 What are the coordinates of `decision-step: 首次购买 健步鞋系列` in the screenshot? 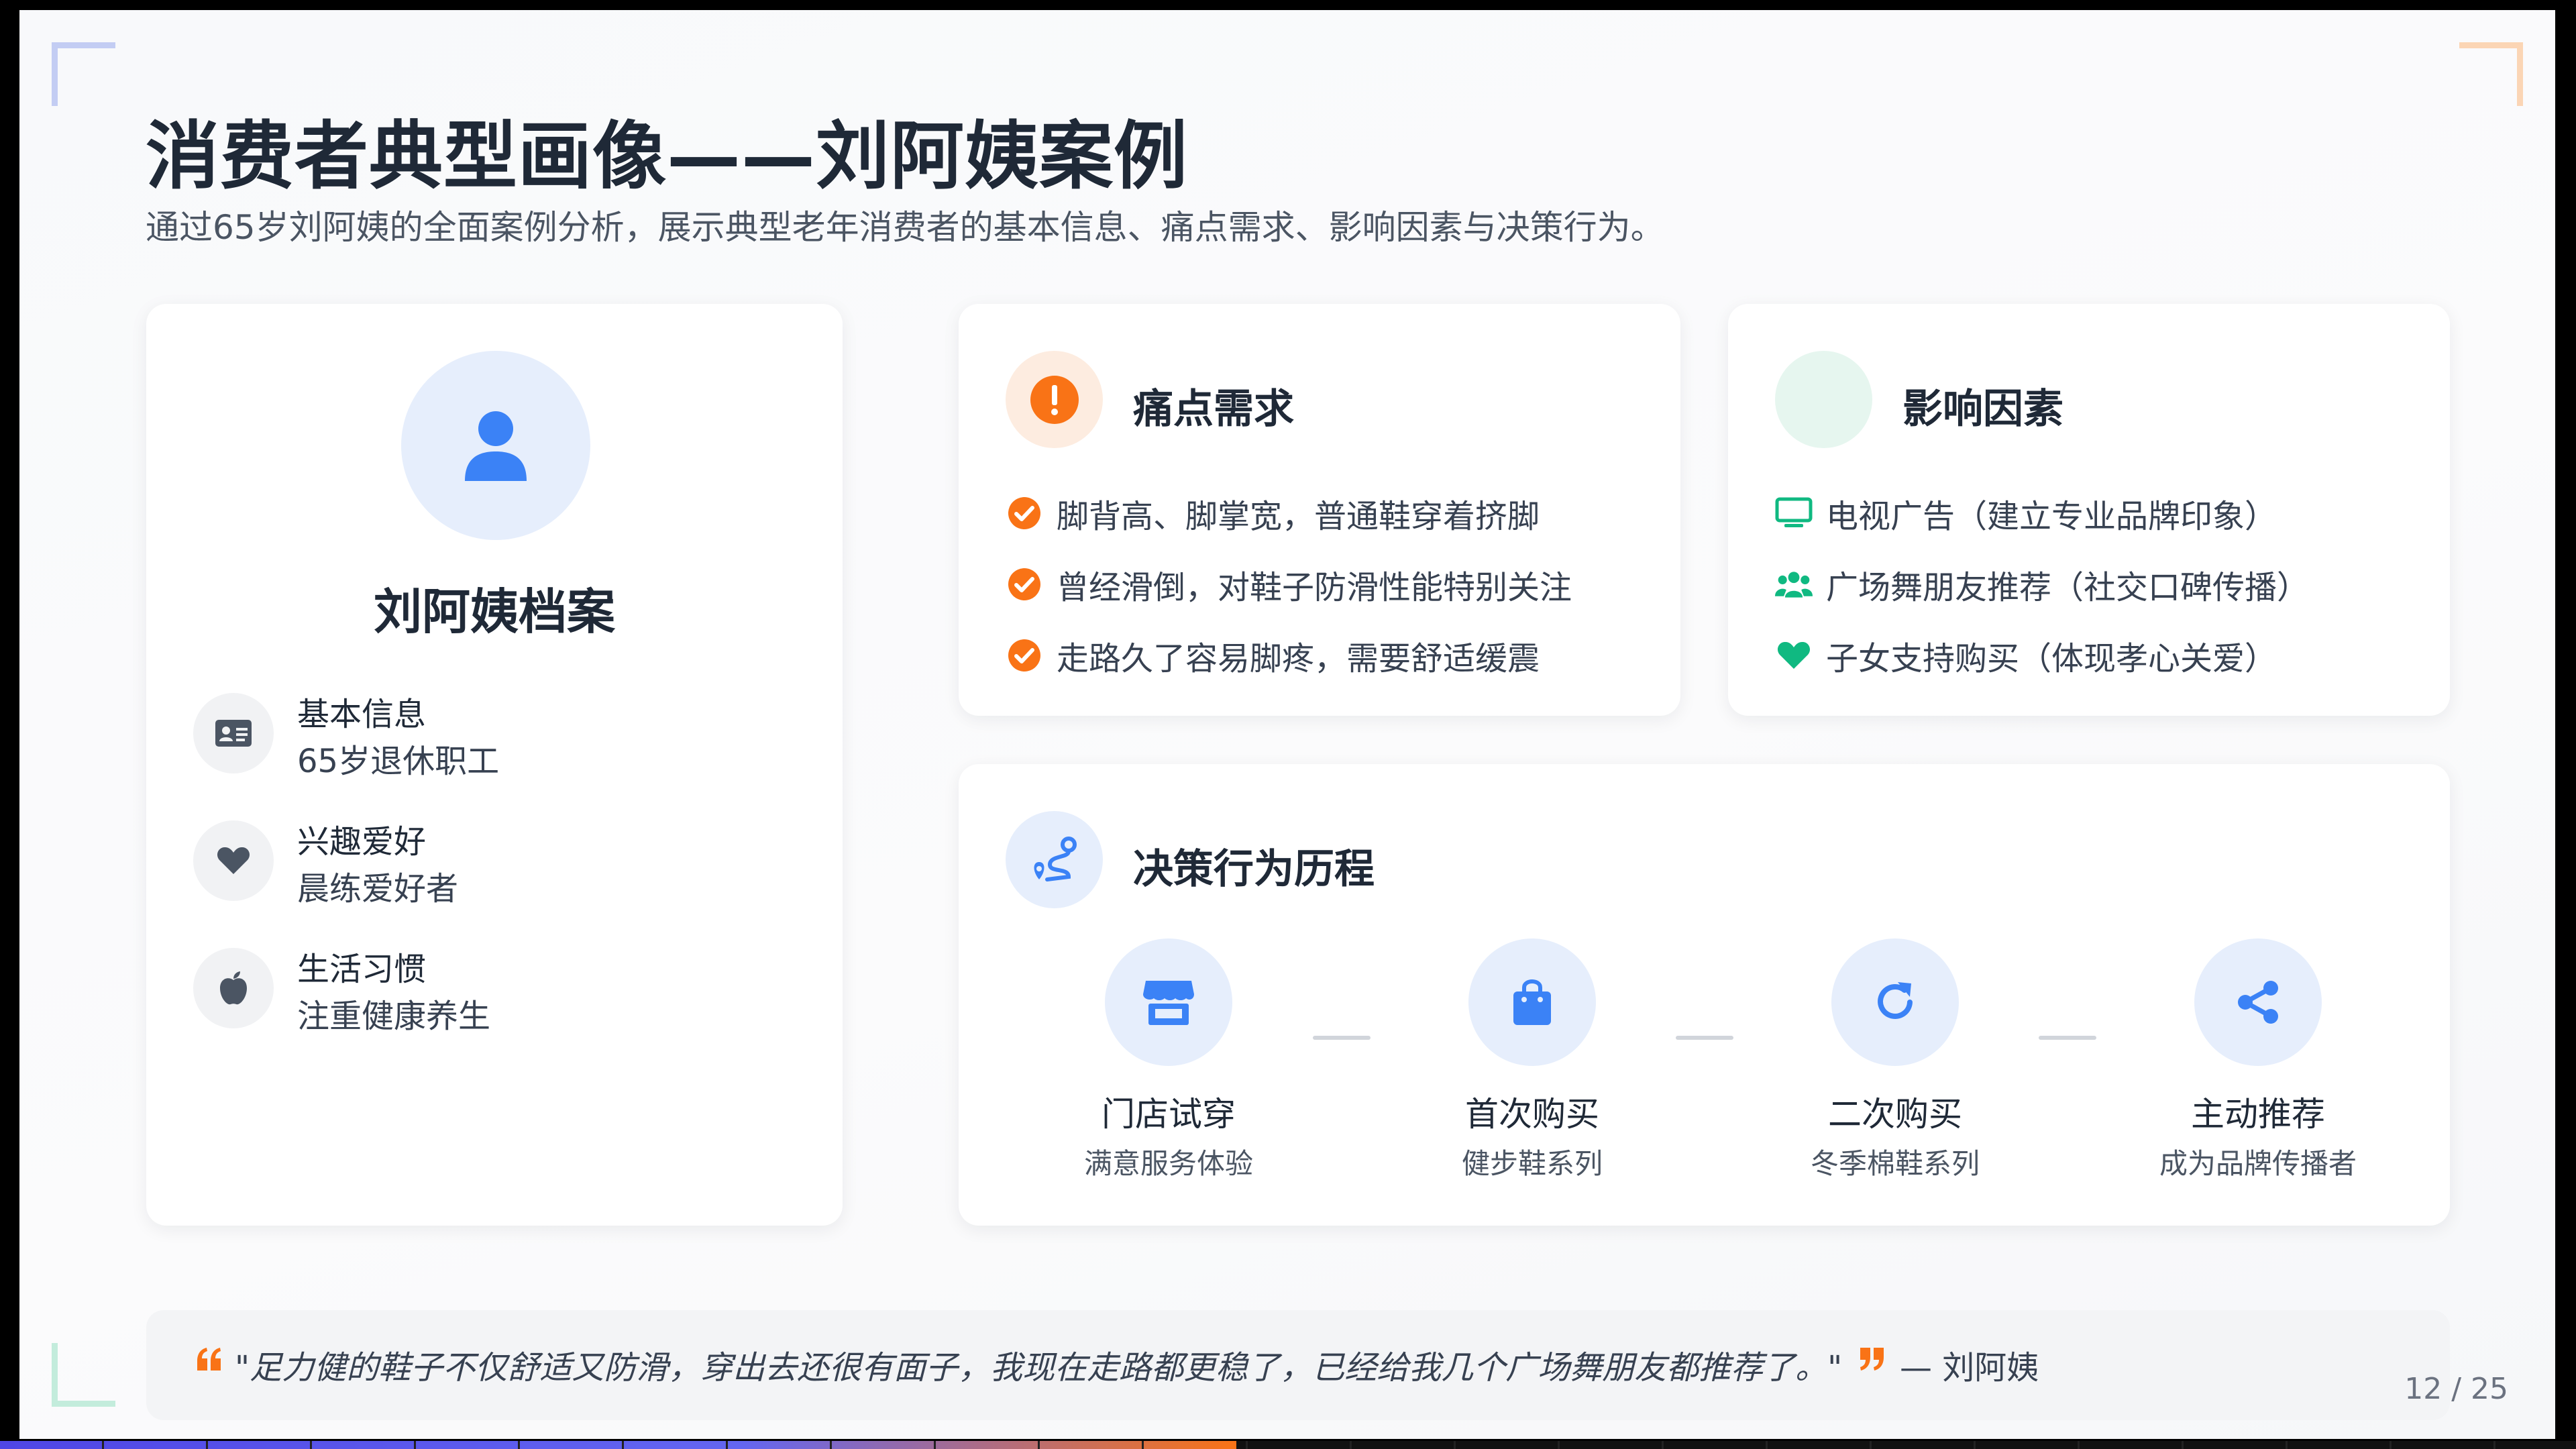 It's located at (1532, 1060).